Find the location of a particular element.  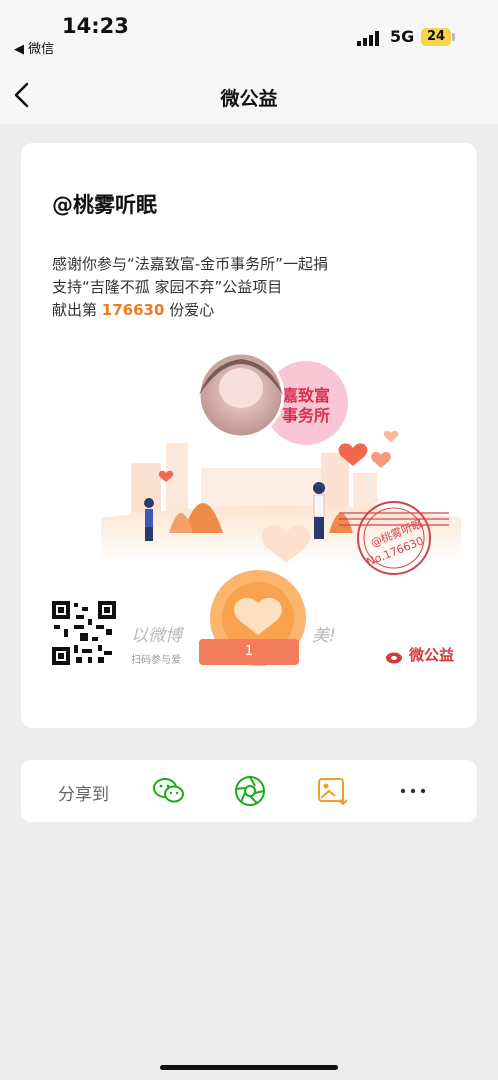

badge-line-2: 事务所 is located at coordinates (306, 415).